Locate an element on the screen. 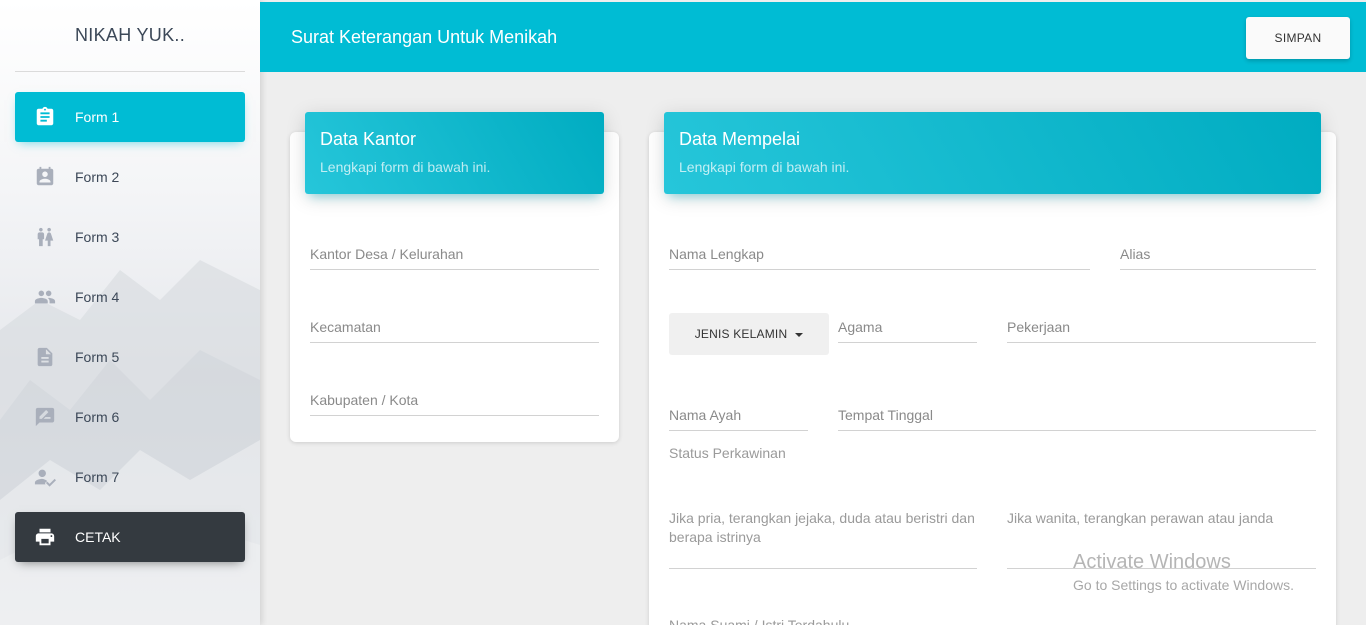 This screenshot has height=625, width=1366. save-button: SIMPAN is located at coordinates (1298, 38).